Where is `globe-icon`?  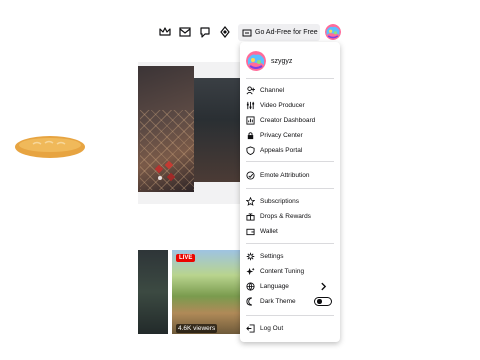
globe-icon is located at coordinates (250, 286).